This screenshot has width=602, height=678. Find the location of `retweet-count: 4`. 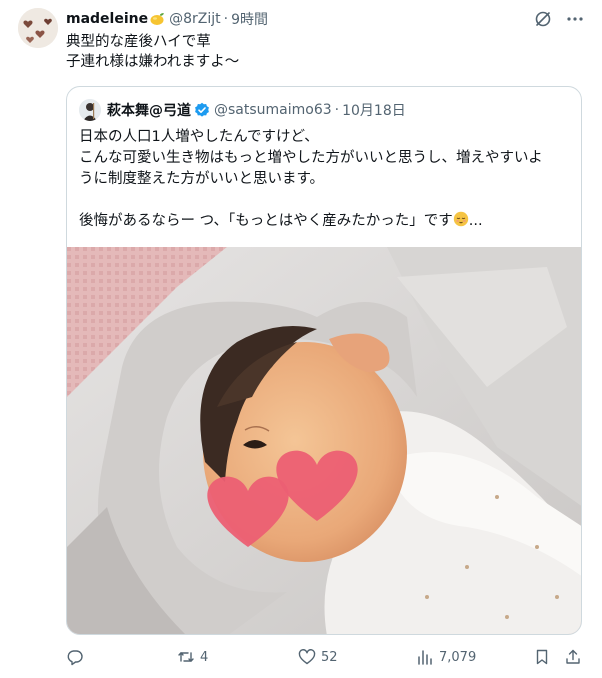

retweet-count: 4 is located at coordinates (204, 657).